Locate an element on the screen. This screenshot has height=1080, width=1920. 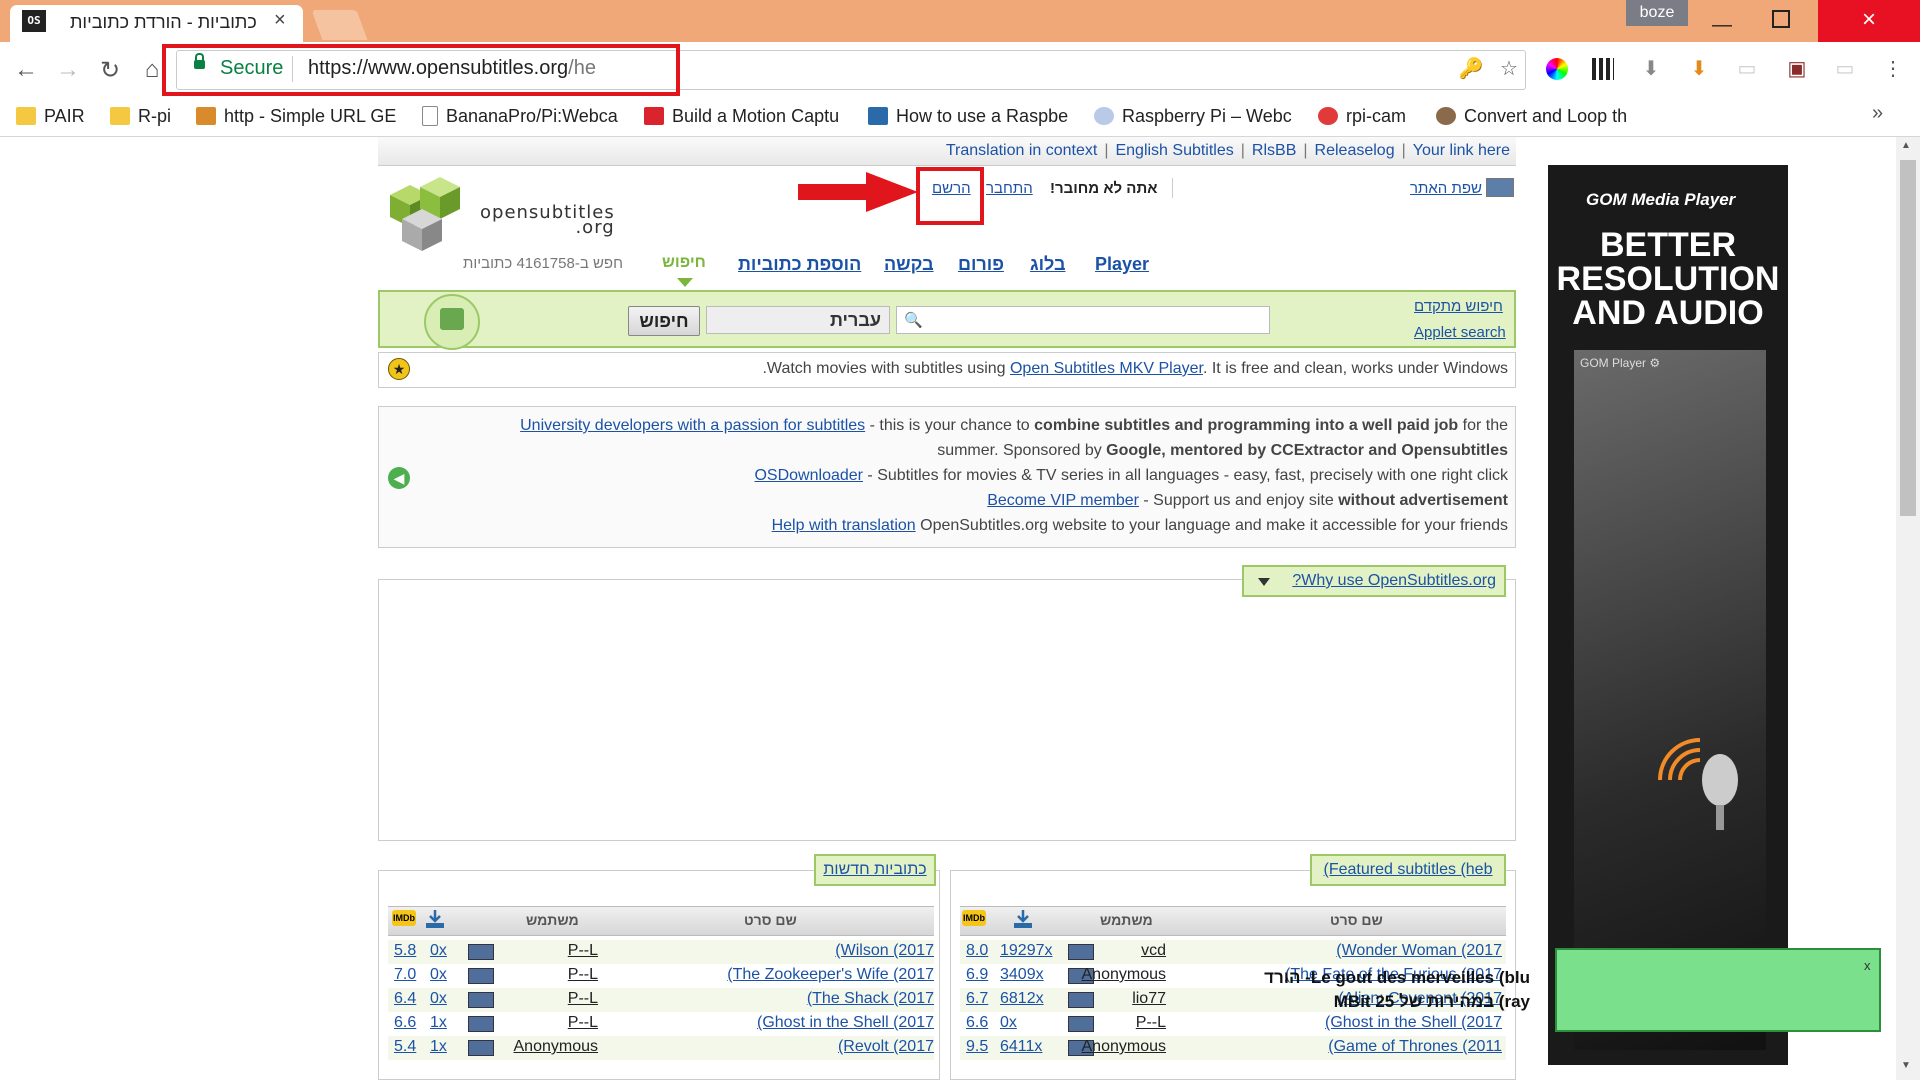
menu-kebab-icon: ⋮ is located at coordinates (1893, 69).